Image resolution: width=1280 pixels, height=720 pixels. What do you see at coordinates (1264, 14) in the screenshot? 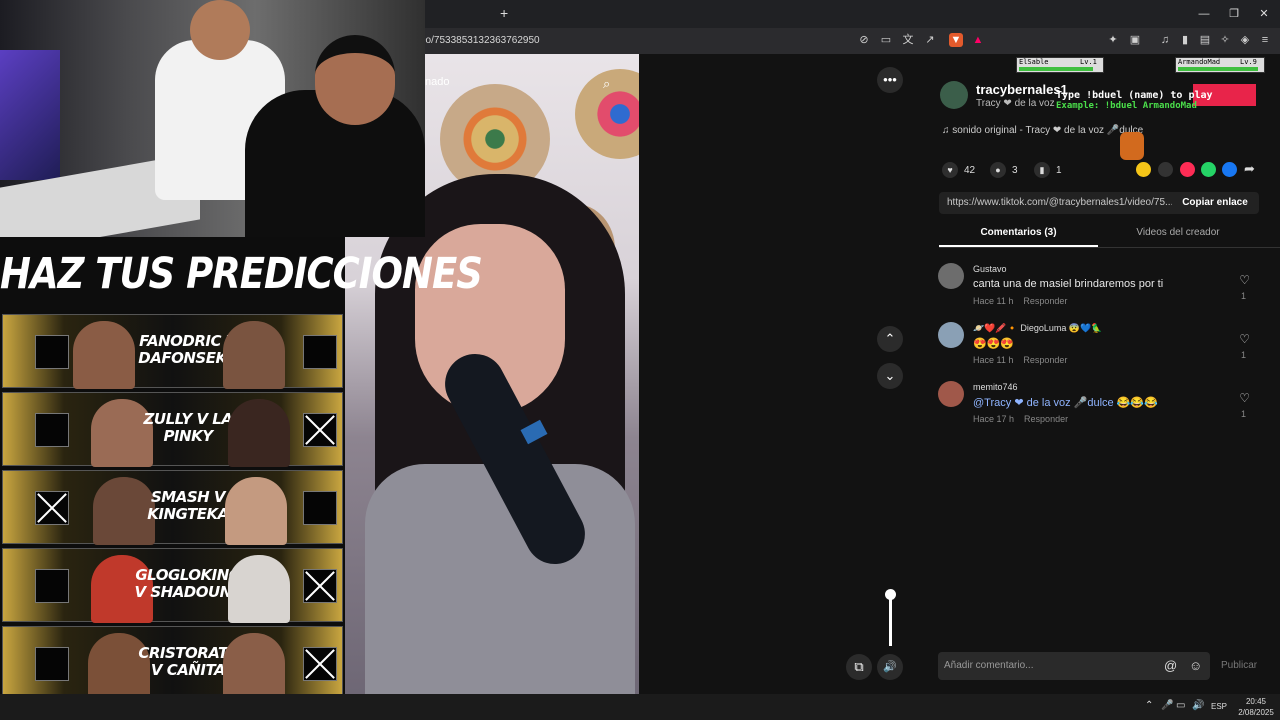
I see `close-button: ✕` at bounding box center [1264, 14].